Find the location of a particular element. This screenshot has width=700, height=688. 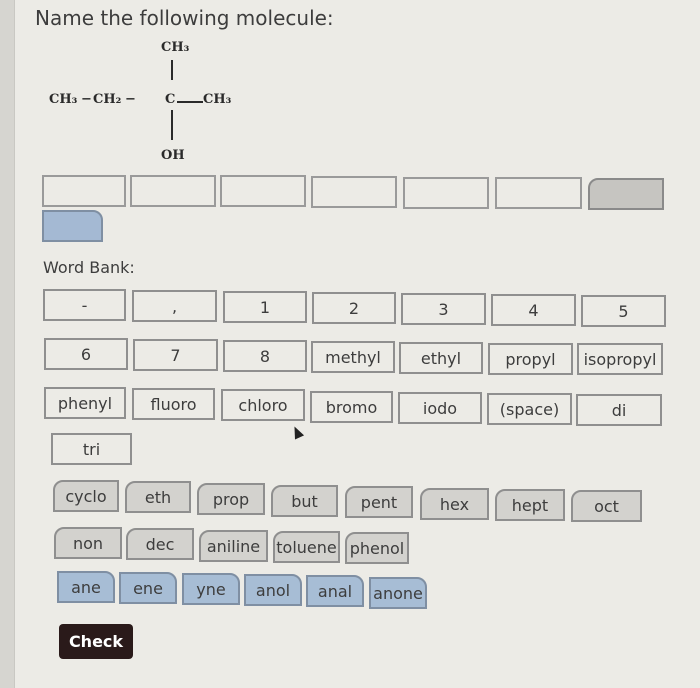

tile-yne: yne is located at coordinates (211, 589).